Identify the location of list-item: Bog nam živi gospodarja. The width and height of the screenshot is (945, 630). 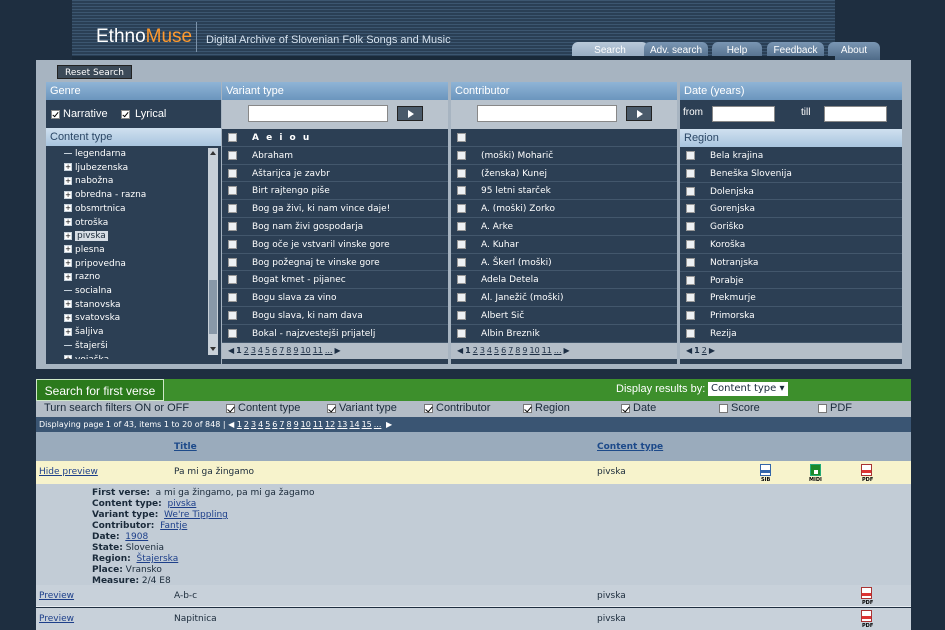
(335, 226).